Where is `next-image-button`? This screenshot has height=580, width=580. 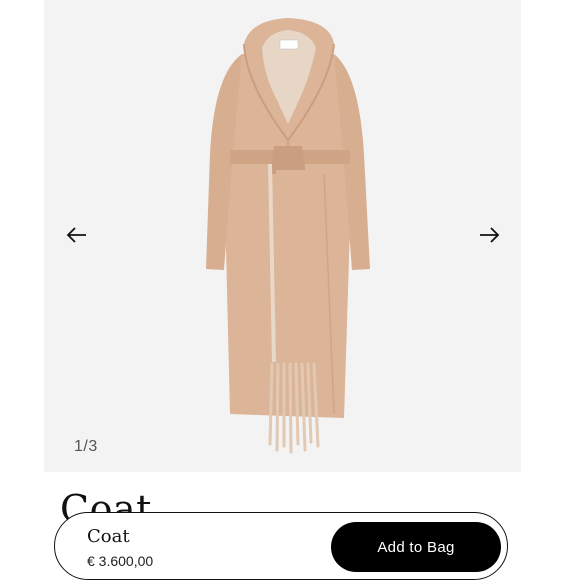
next-image-button is located at coordinates (489, 235).